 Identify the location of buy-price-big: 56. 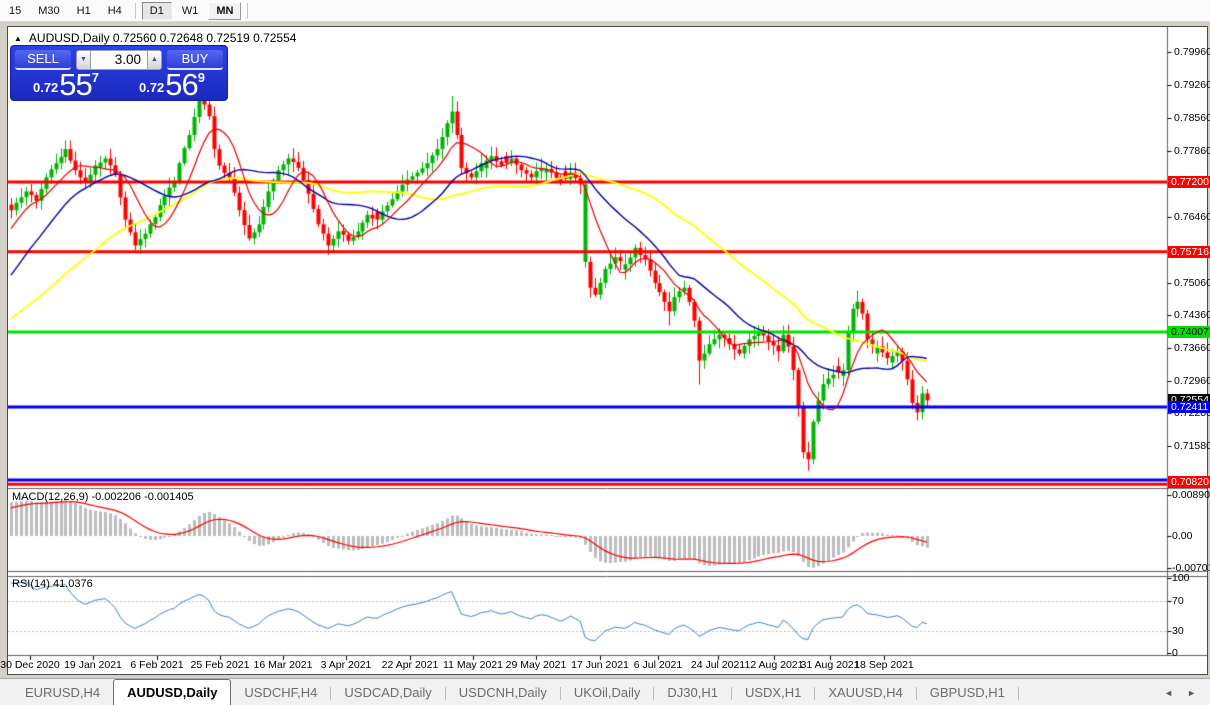
(181, 84).